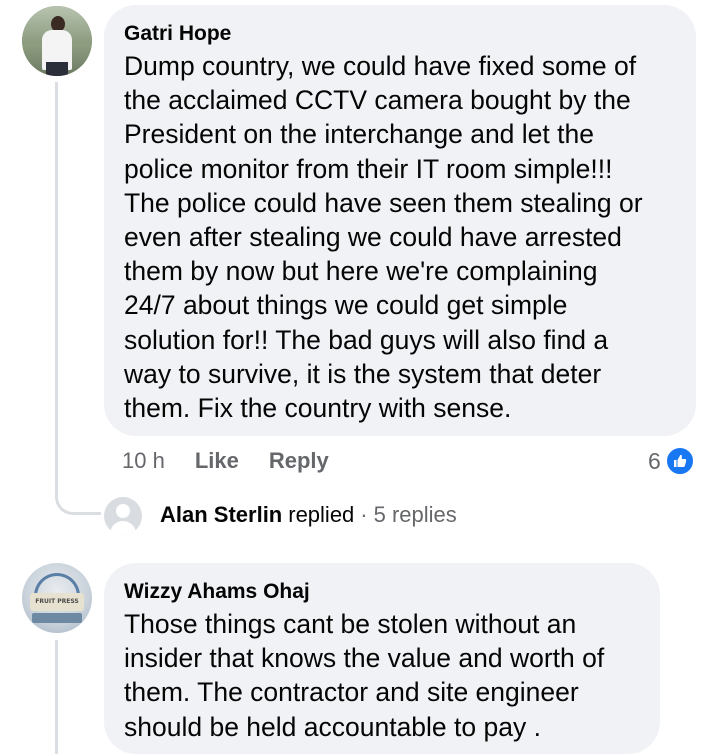 This screenshot has height=754, width=720. I want to click on avatar-gatri-hope, so click(57, 41).